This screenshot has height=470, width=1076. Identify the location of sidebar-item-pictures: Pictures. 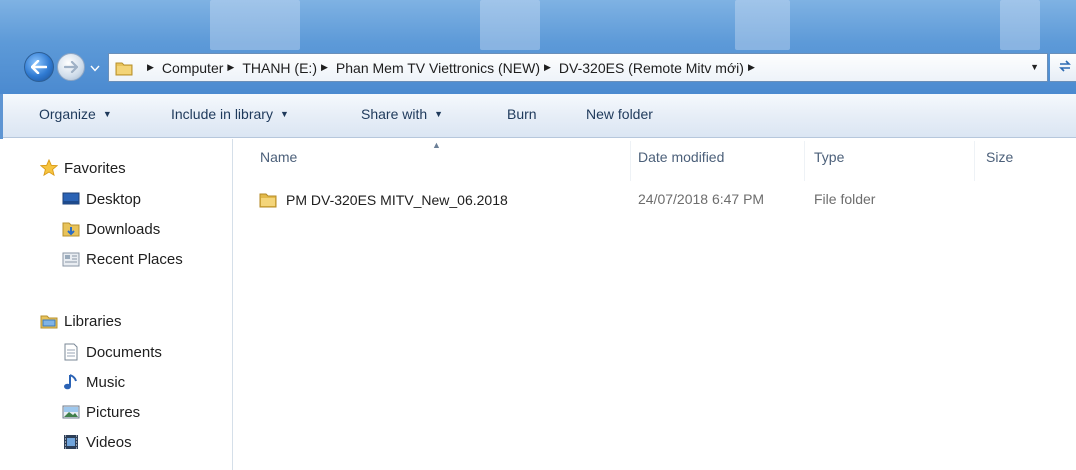
(101, 412).